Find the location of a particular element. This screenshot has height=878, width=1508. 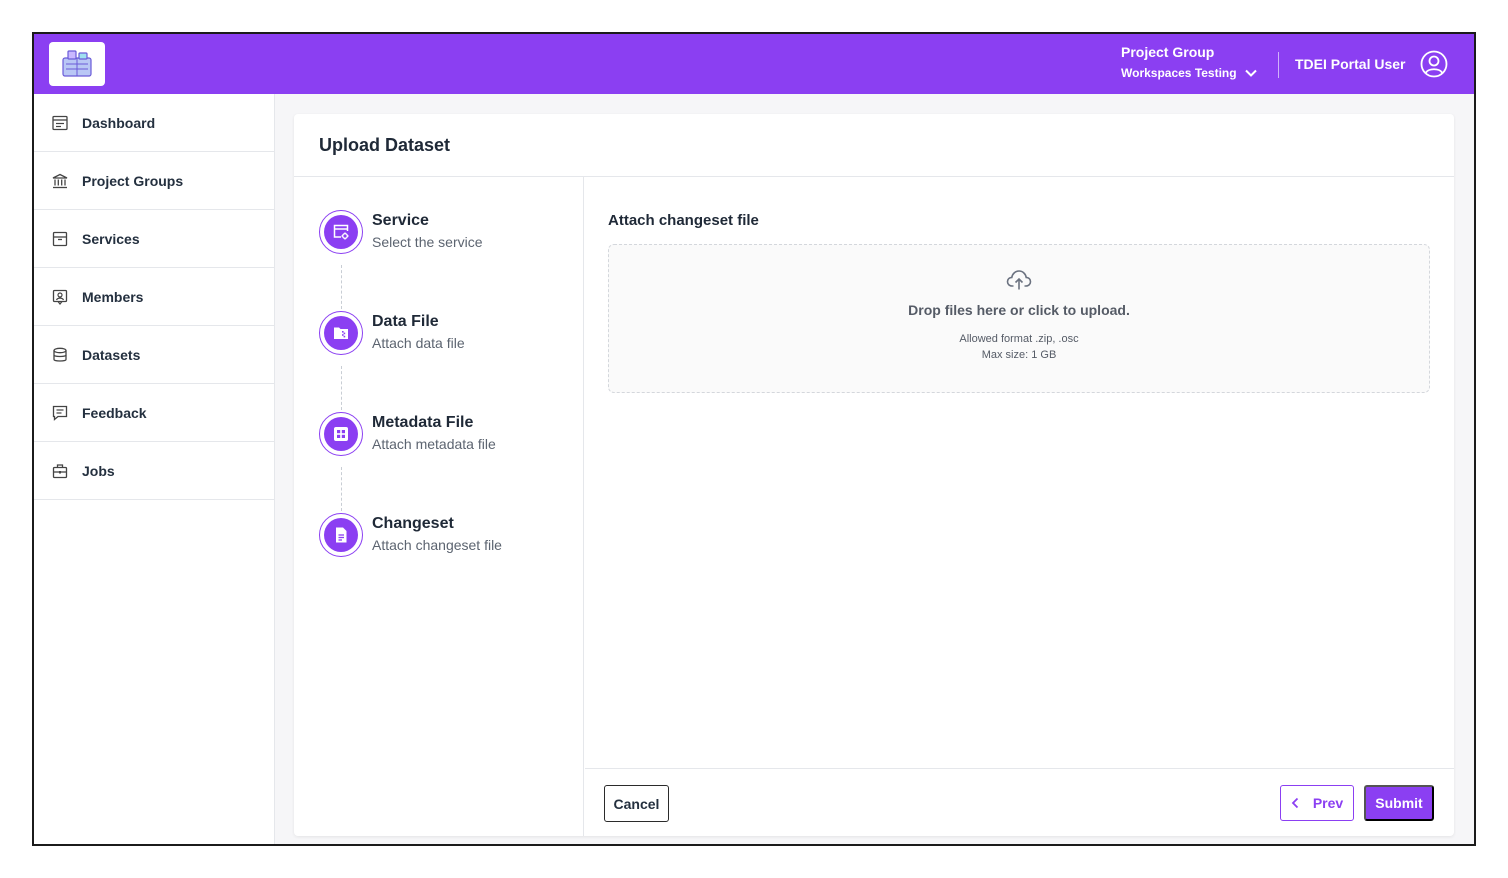

grid-icon is located at coordinates (341, 434).